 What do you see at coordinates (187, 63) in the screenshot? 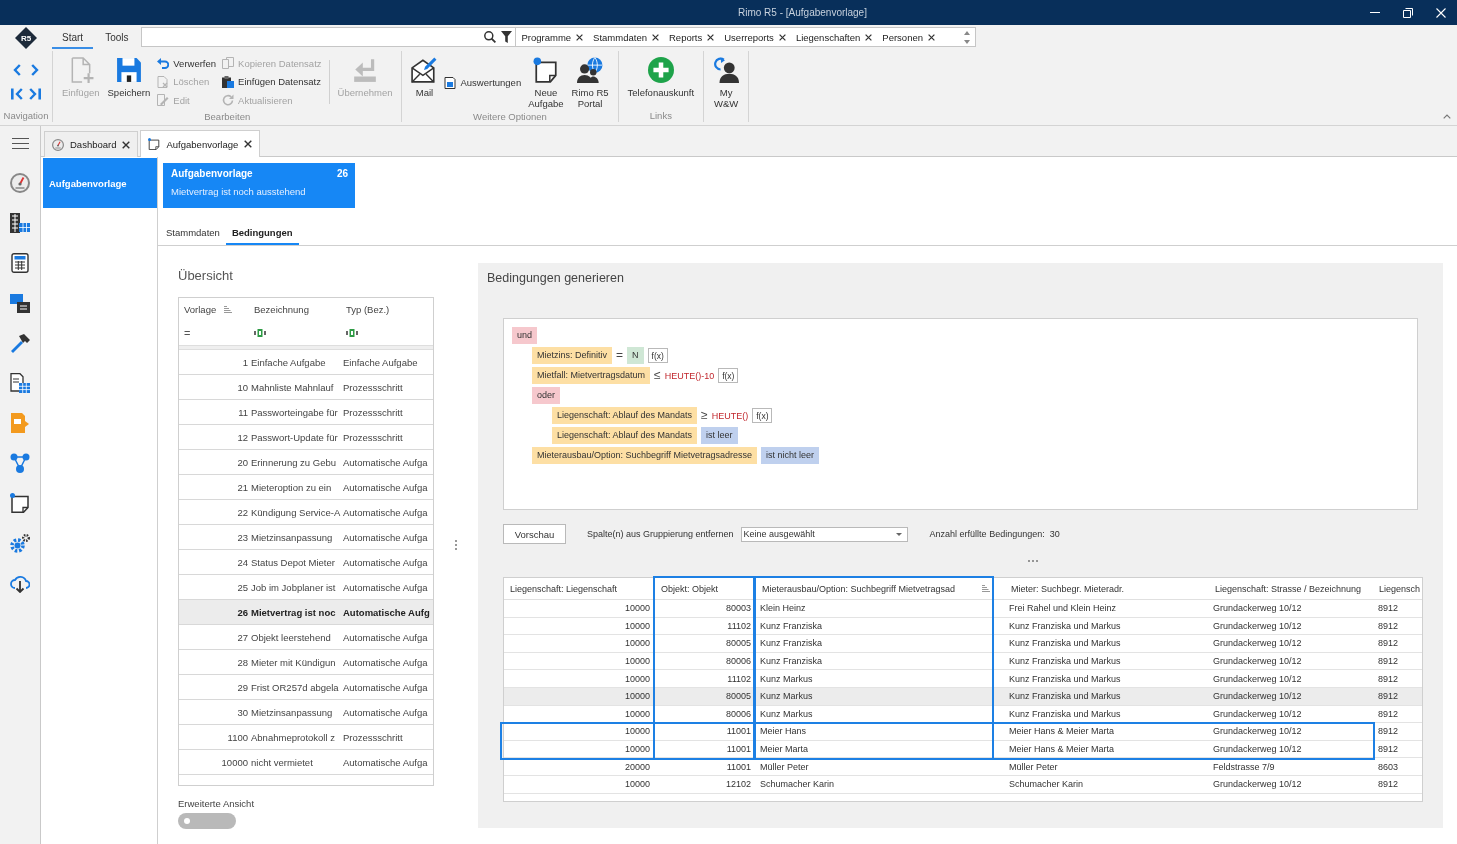
I see `ribbon-button: Verwerfen` at bounding box center [187, 63].